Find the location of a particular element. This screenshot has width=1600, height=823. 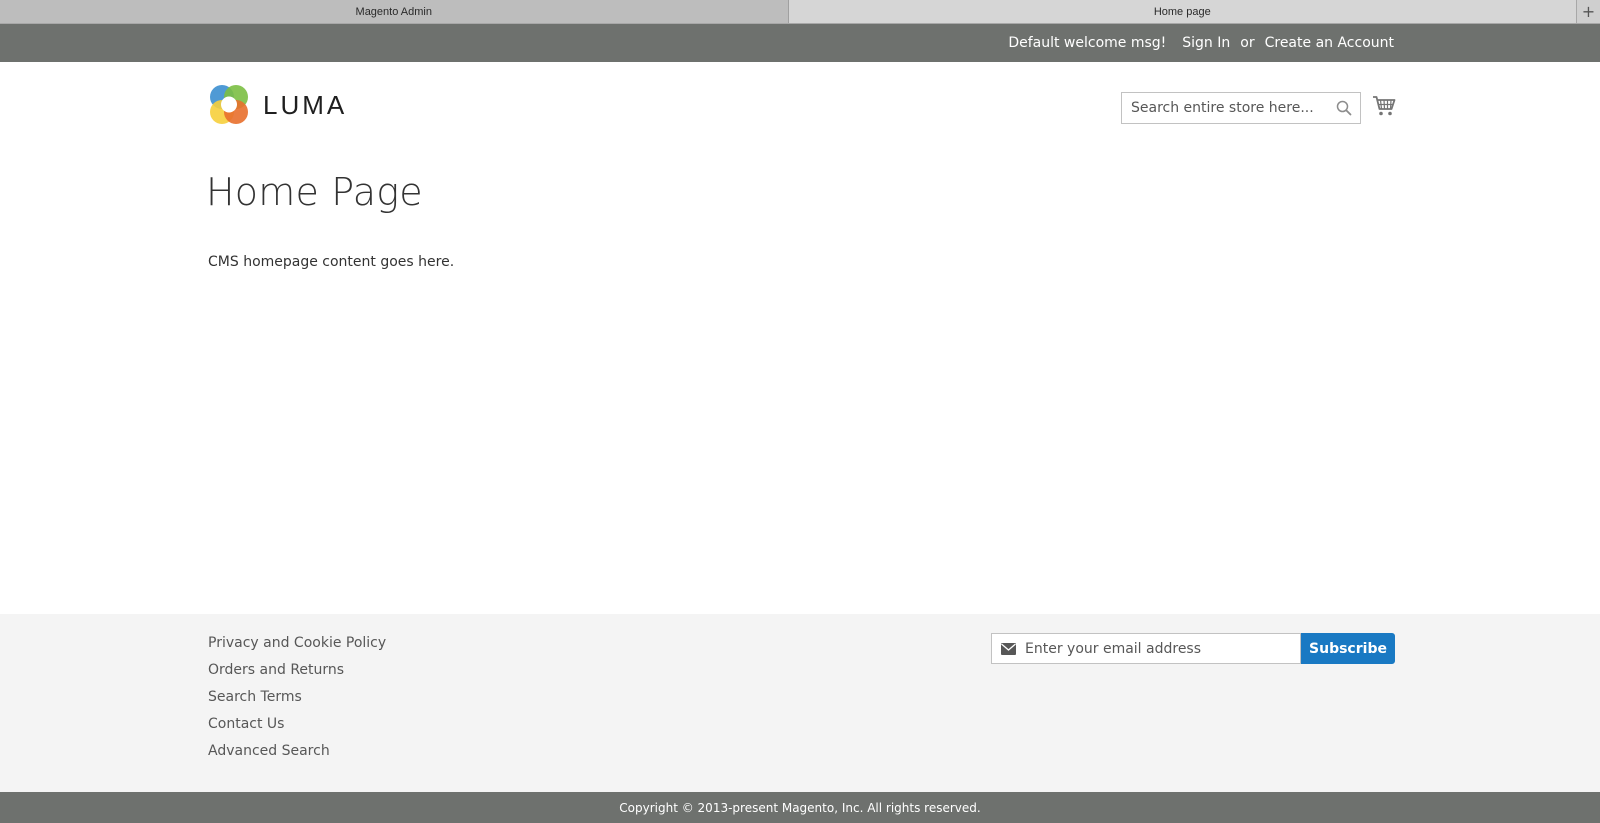

search-input is located at coordinates (1222, 108).